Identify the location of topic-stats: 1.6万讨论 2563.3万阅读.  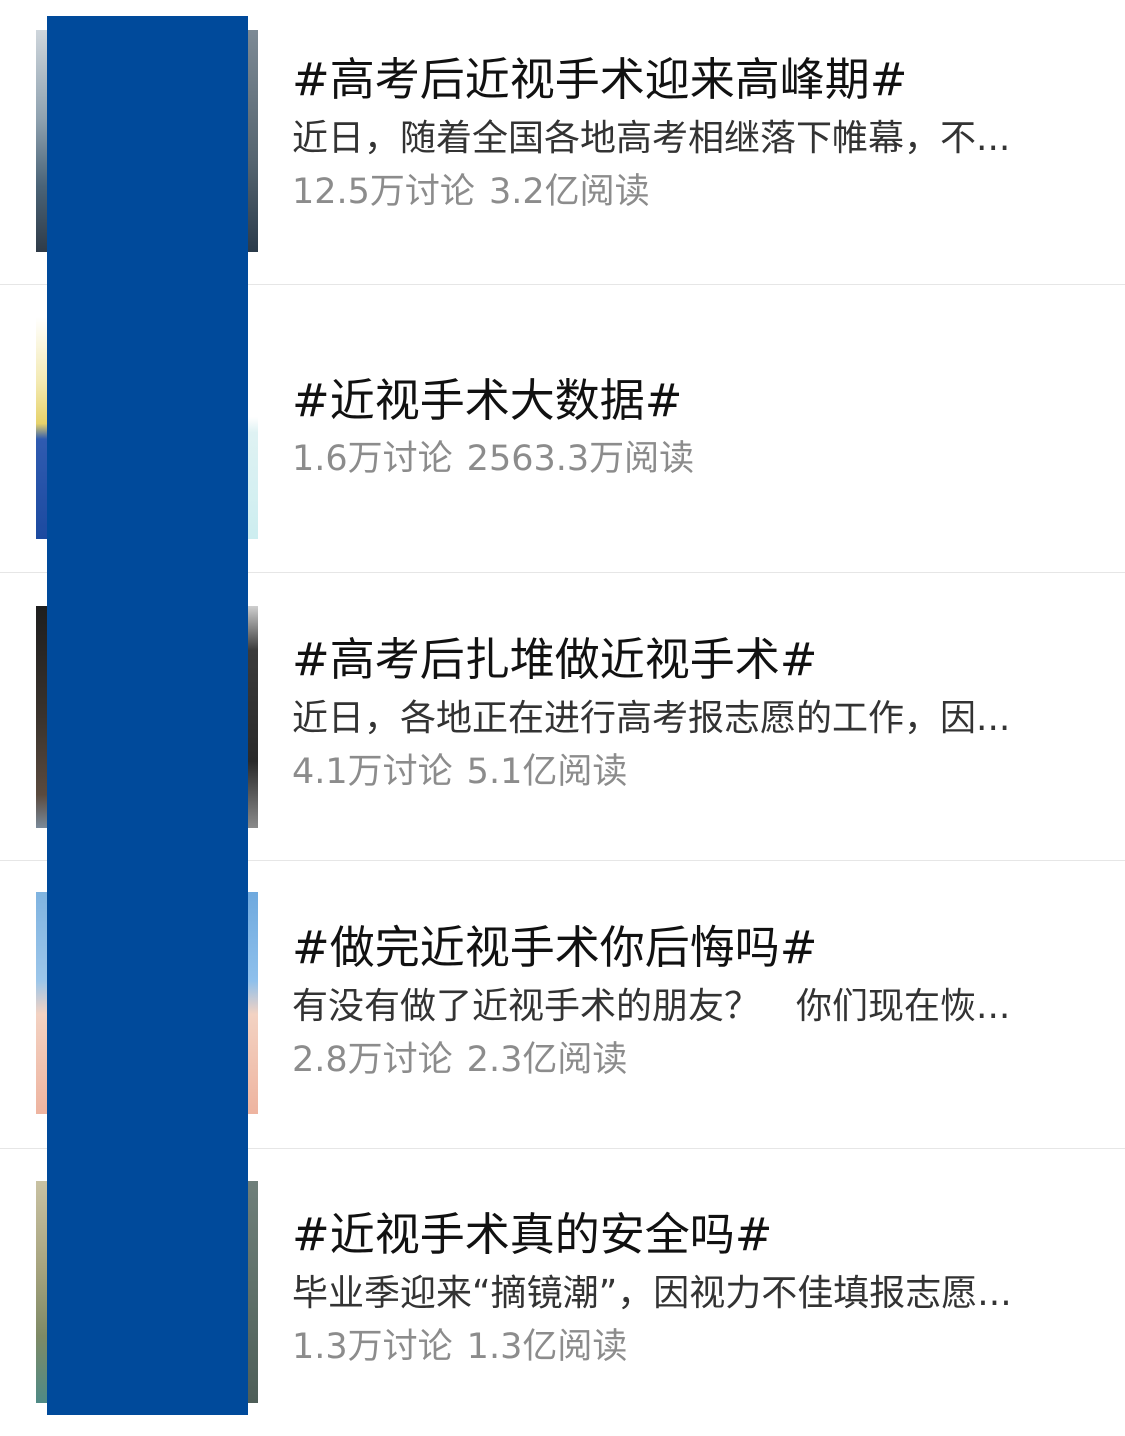
(686, 459).